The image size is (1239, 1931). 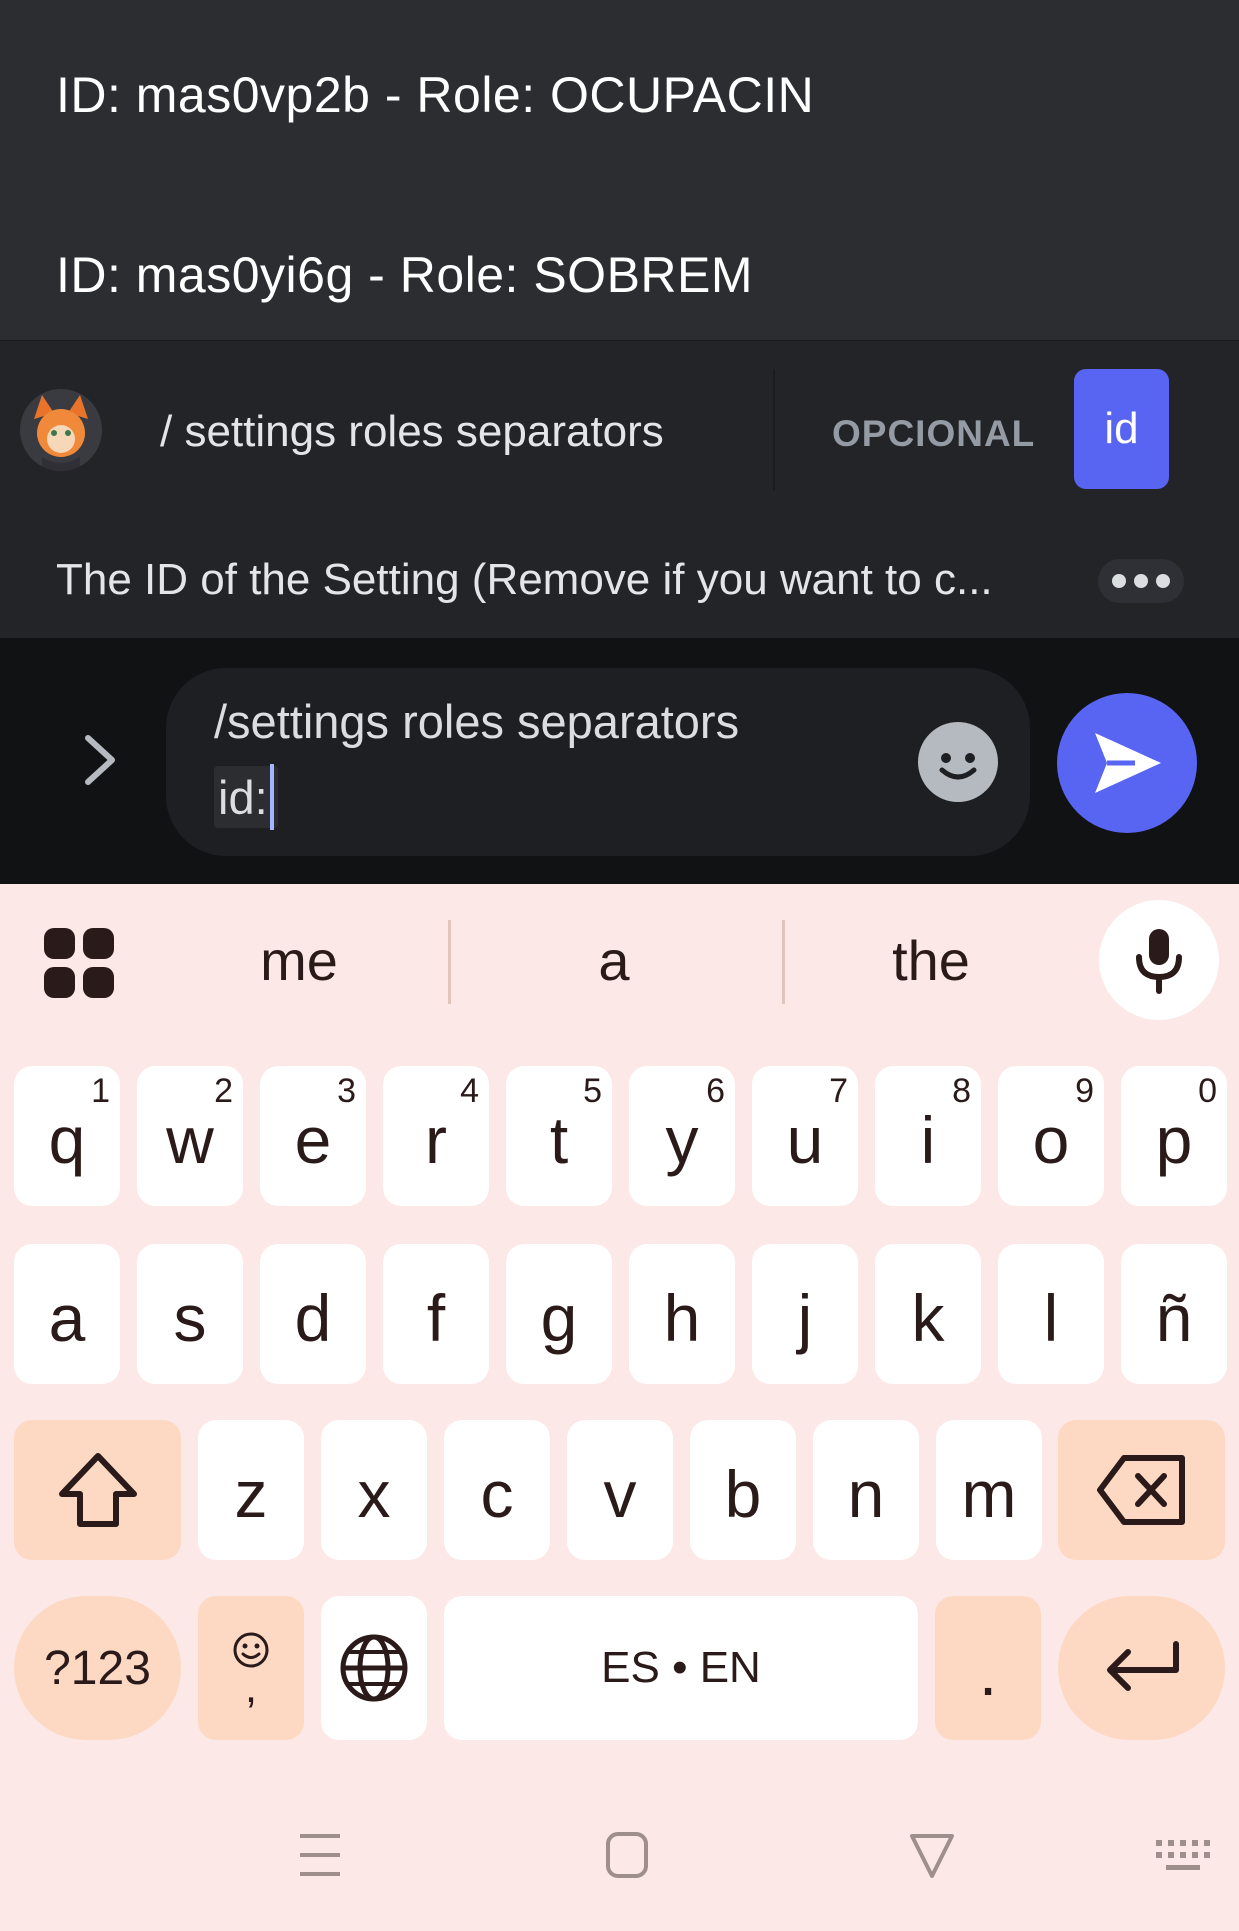 I want to click on emoji-icon, so click(x=958, y=762).